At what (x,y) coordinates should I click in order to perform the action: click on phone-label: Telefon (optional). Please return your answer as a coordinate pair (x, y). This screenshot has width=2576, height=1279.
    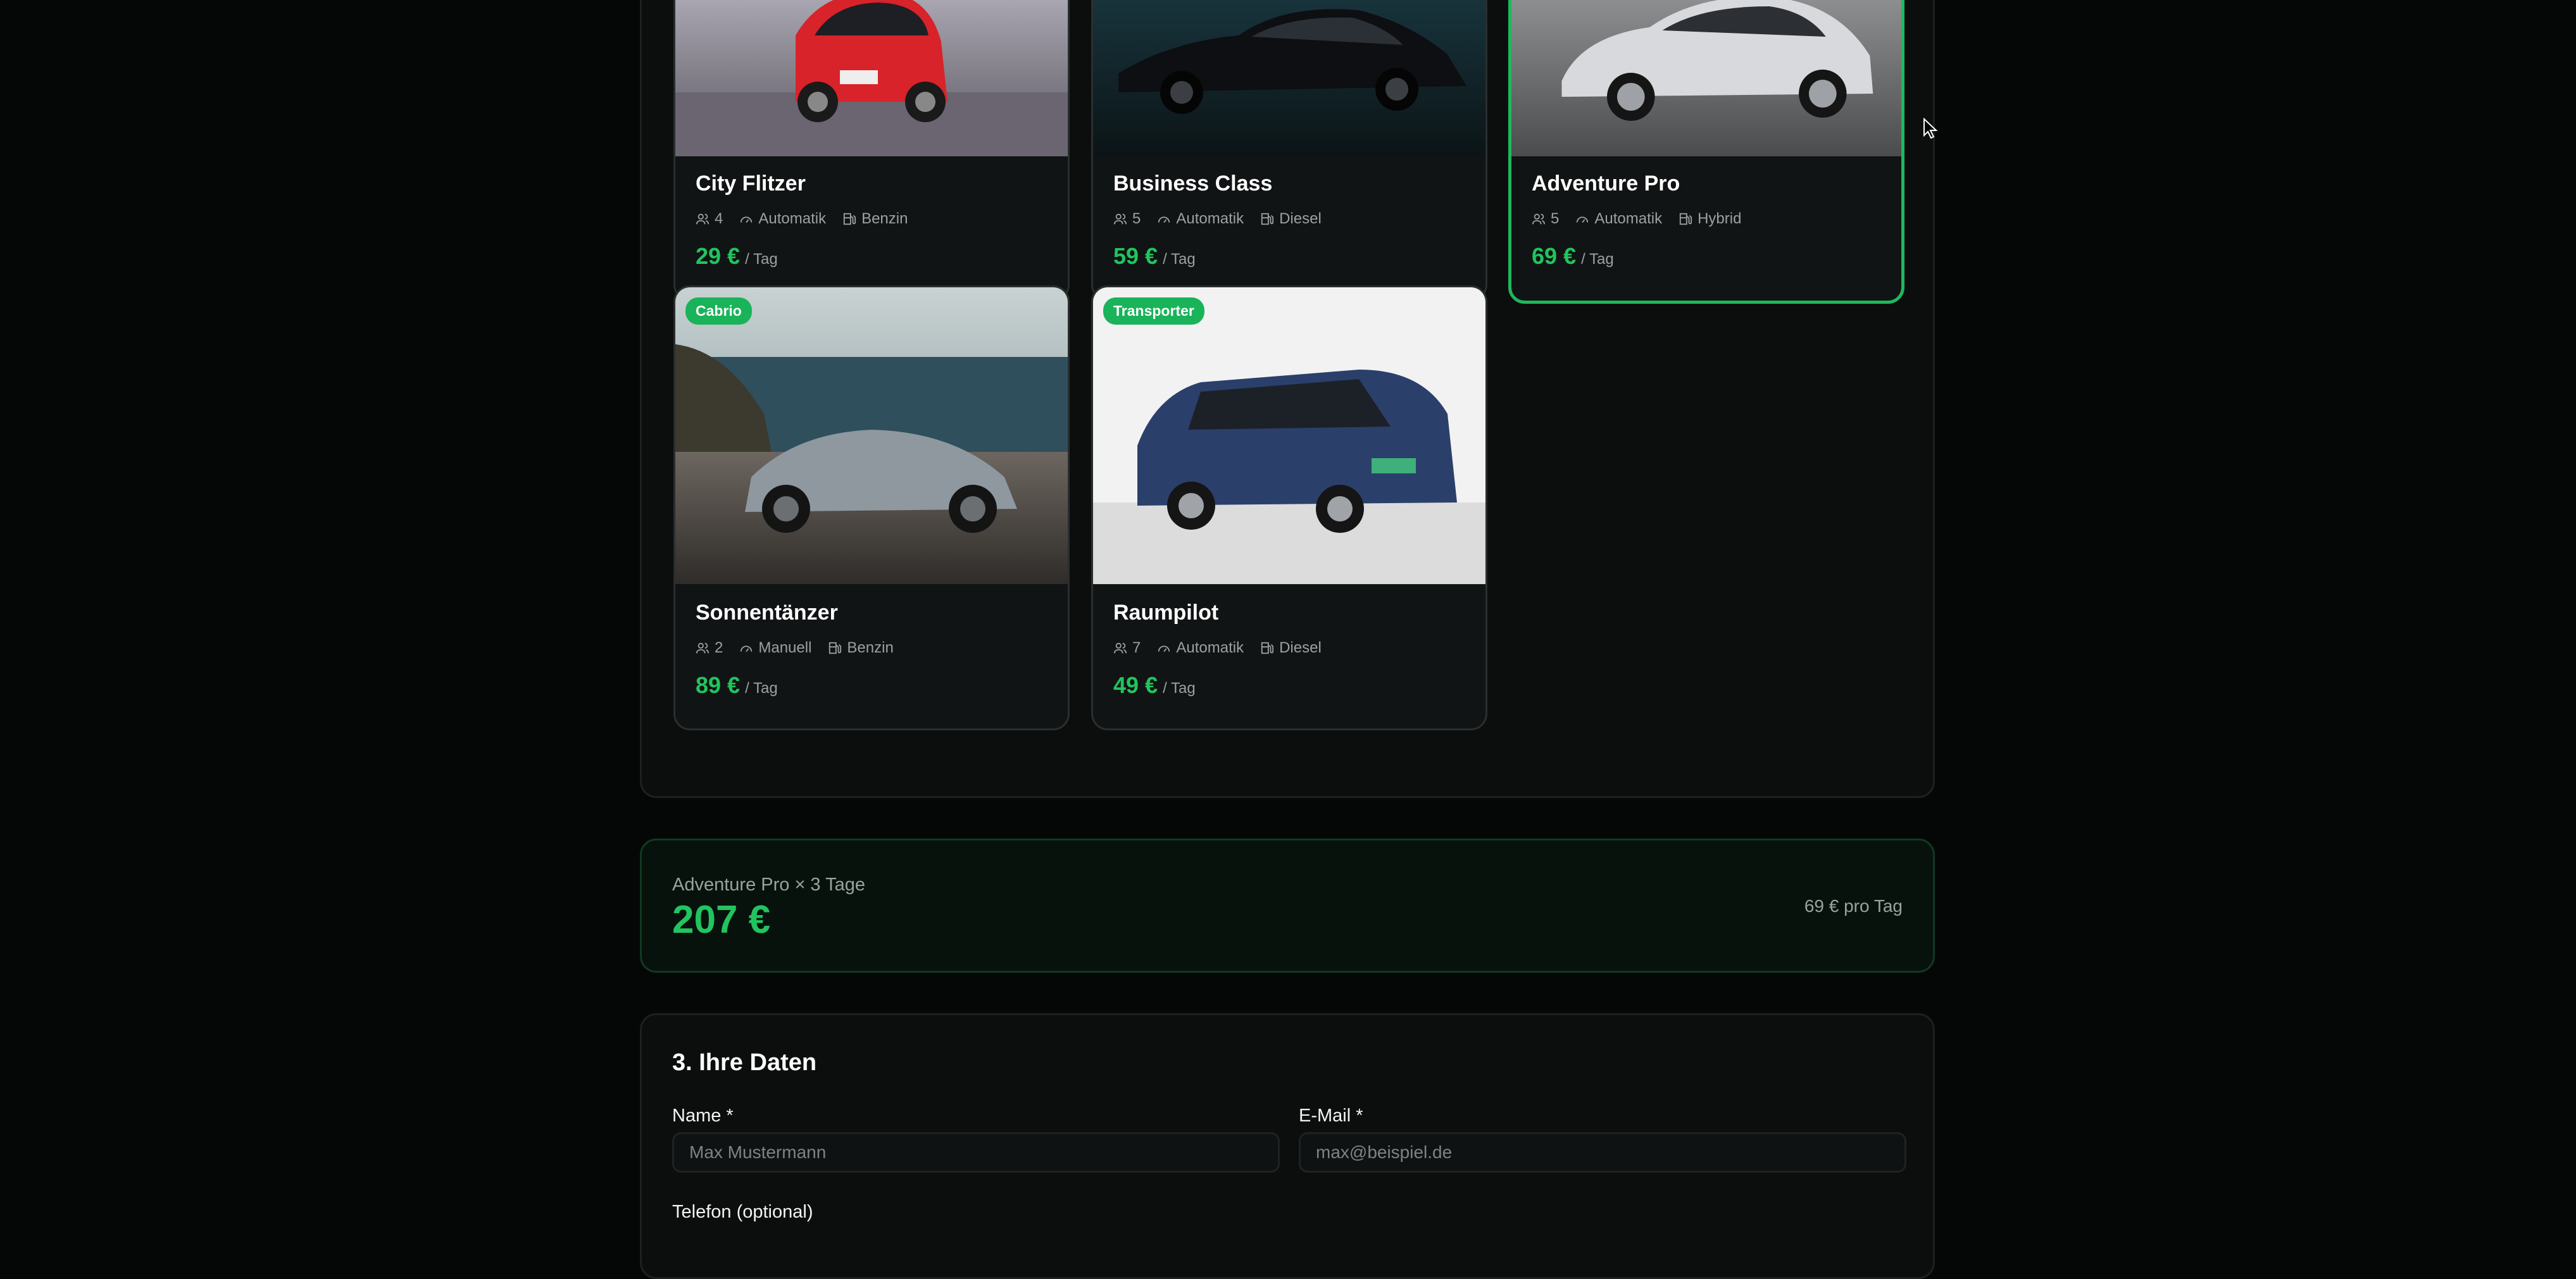
    Looking at the image, I should click on (742, 1212).